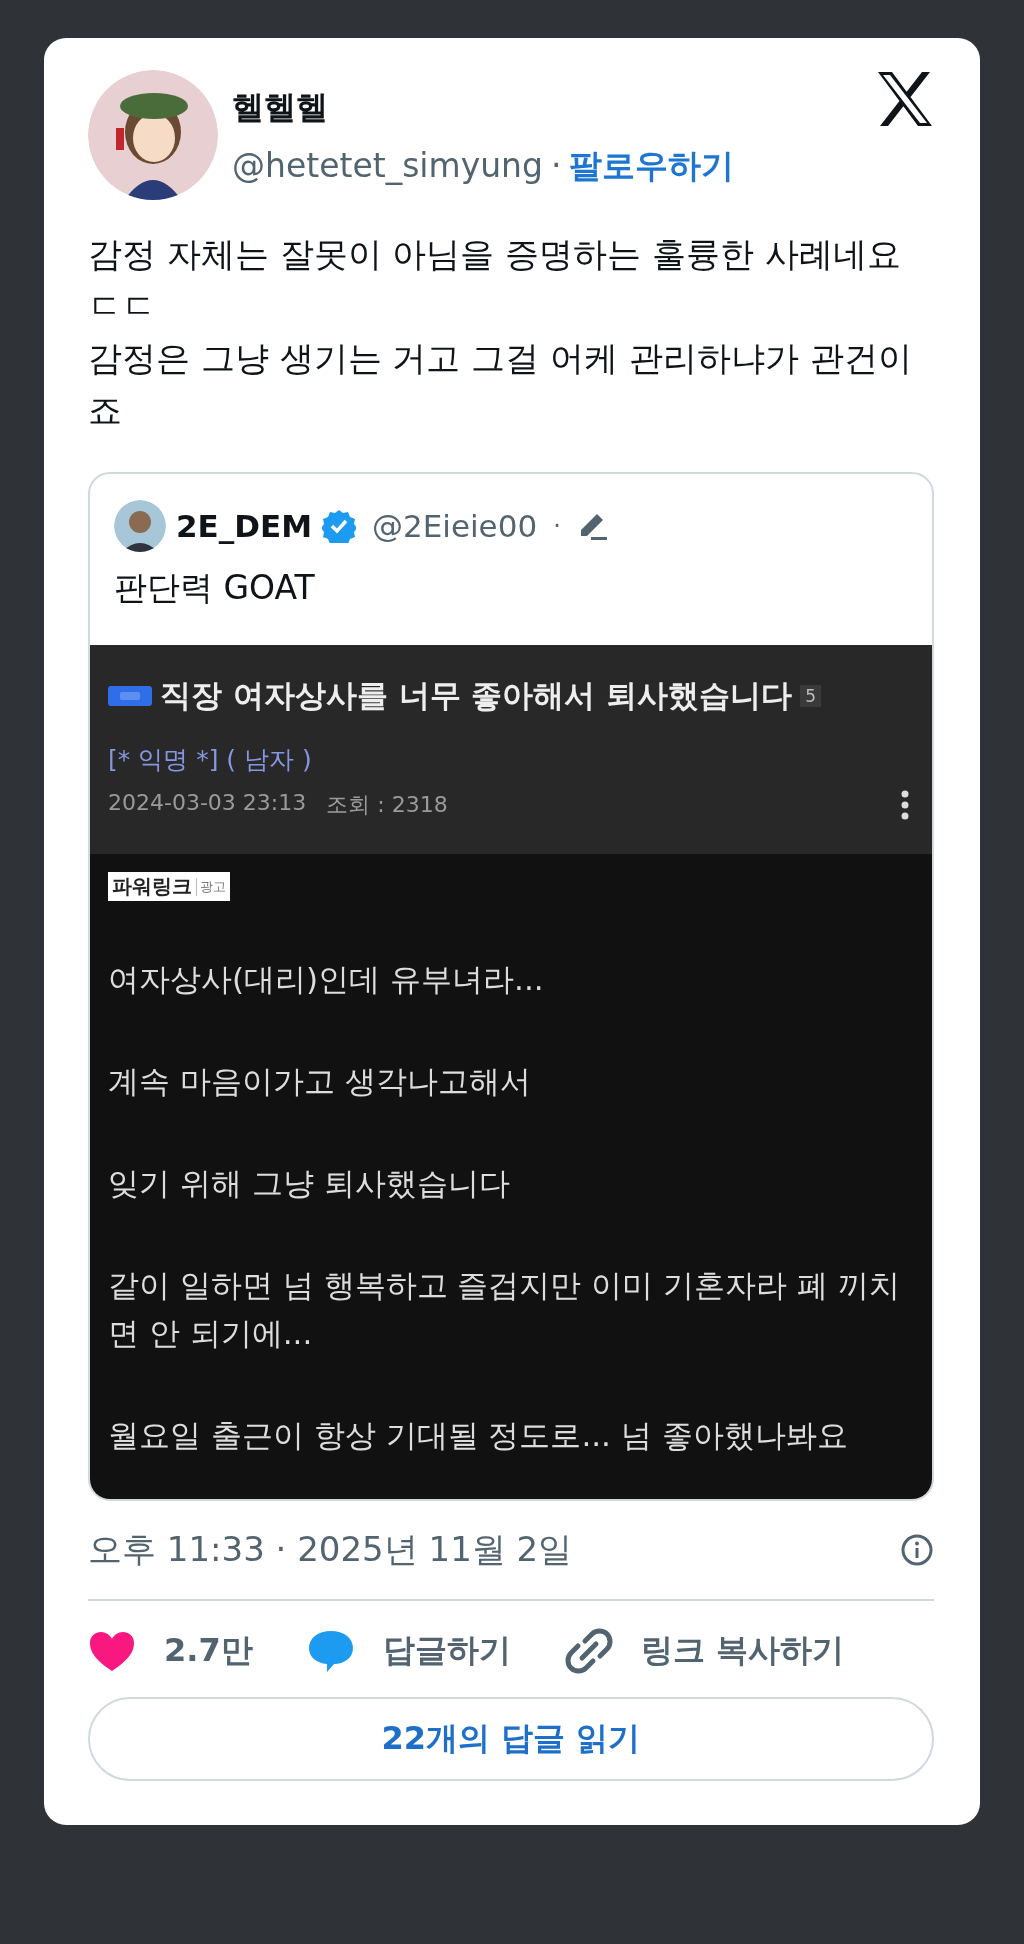  Describe the element at coordinates (810, 696) in the screenshot. I see `comment-count: 5` at that location.